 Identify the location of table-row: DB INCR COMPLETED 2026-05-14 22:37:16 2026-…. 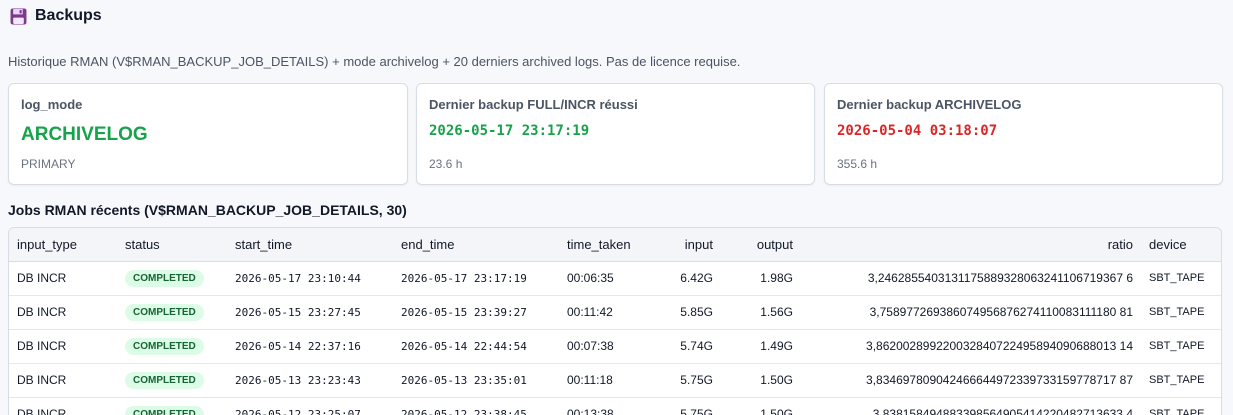
(615, 346).